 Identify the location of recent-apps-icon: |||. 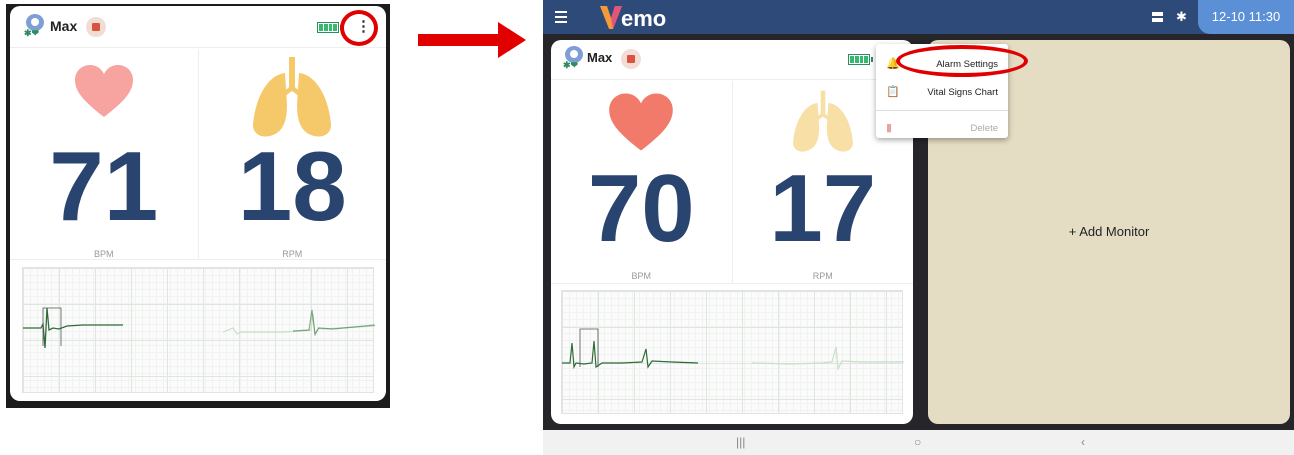
(740, 442).